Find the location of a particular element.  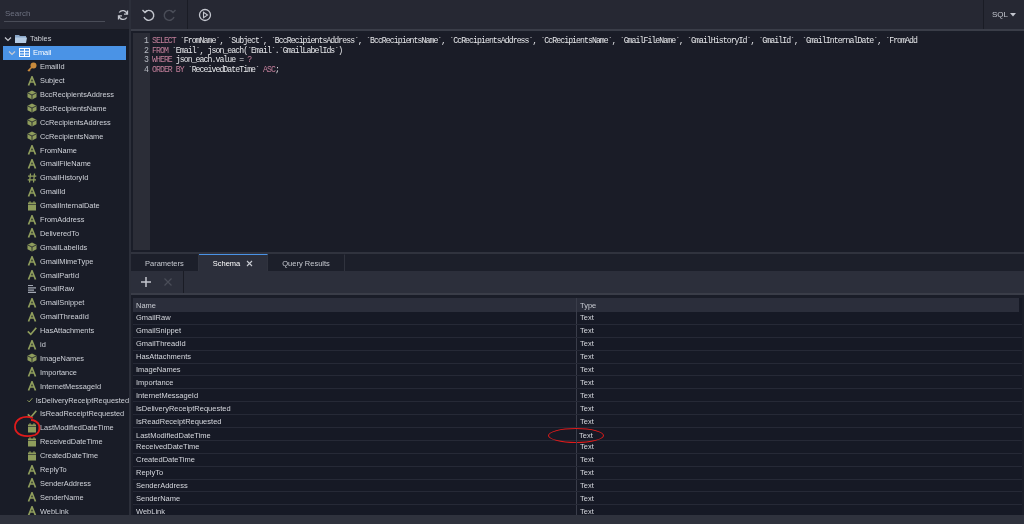

plus-icon is located at coordinates (146, 282).